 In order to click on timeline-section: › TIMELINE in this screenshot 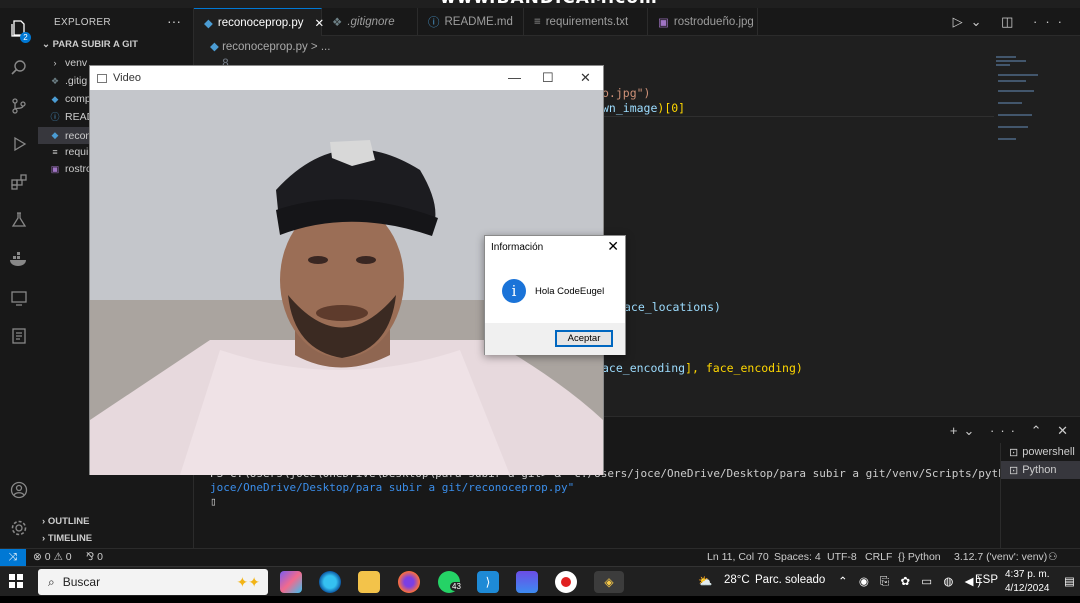, I will do `click(67, 538)`.